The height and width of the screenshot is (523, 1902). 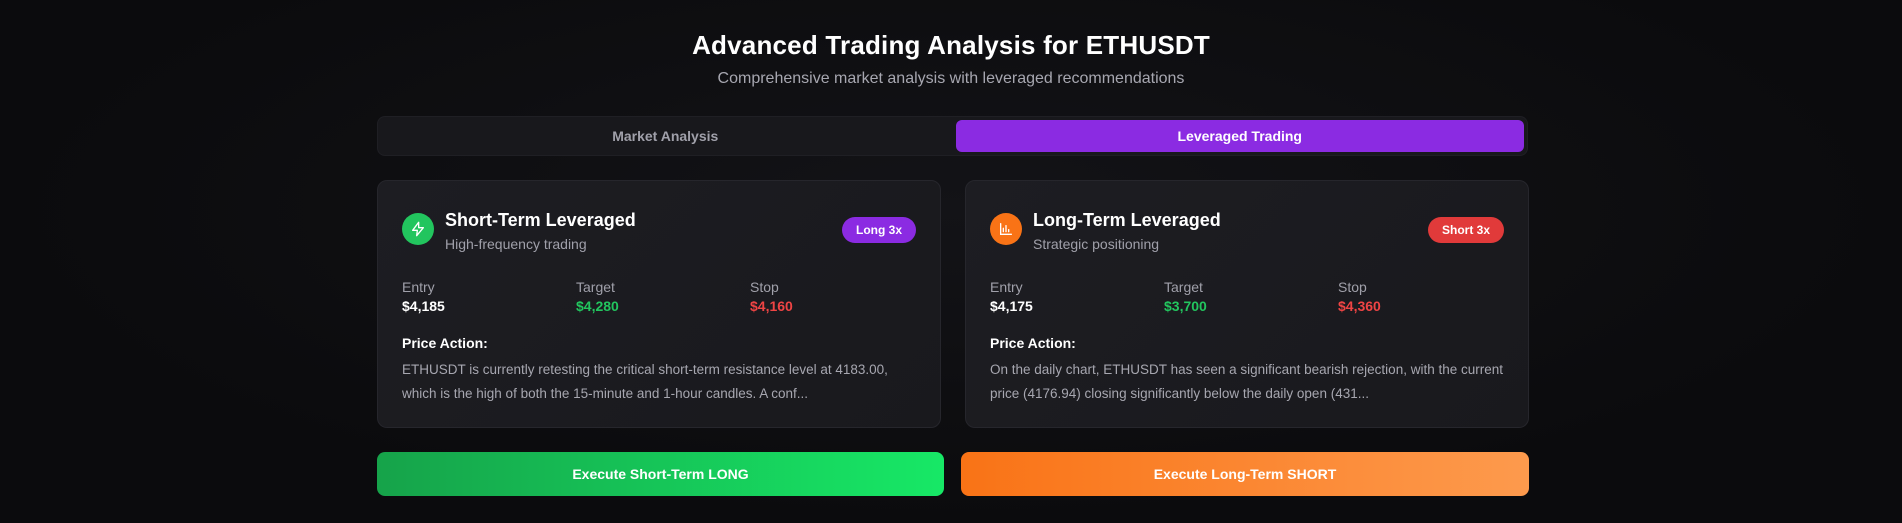 What do you see at coordinates (1465, 230) in the screenshot?
I see `leverage-badge: Short 3x` at bounding box center [1465, 230].